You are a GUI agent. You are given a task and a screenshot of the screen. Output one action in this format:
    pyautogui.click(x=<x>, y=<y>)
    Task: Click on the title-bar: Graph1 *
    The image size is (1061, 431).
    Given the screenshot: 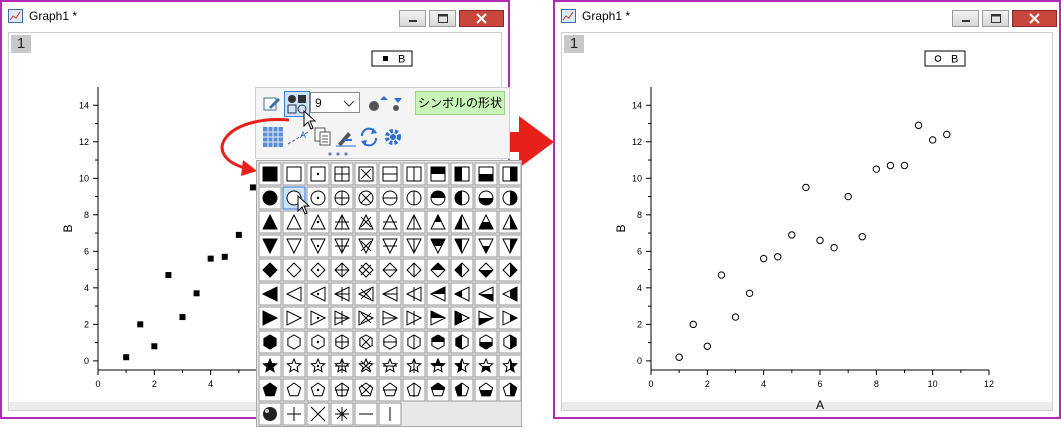 What is the action you would take?
    pyautogui.click(x=807, y=16)
    